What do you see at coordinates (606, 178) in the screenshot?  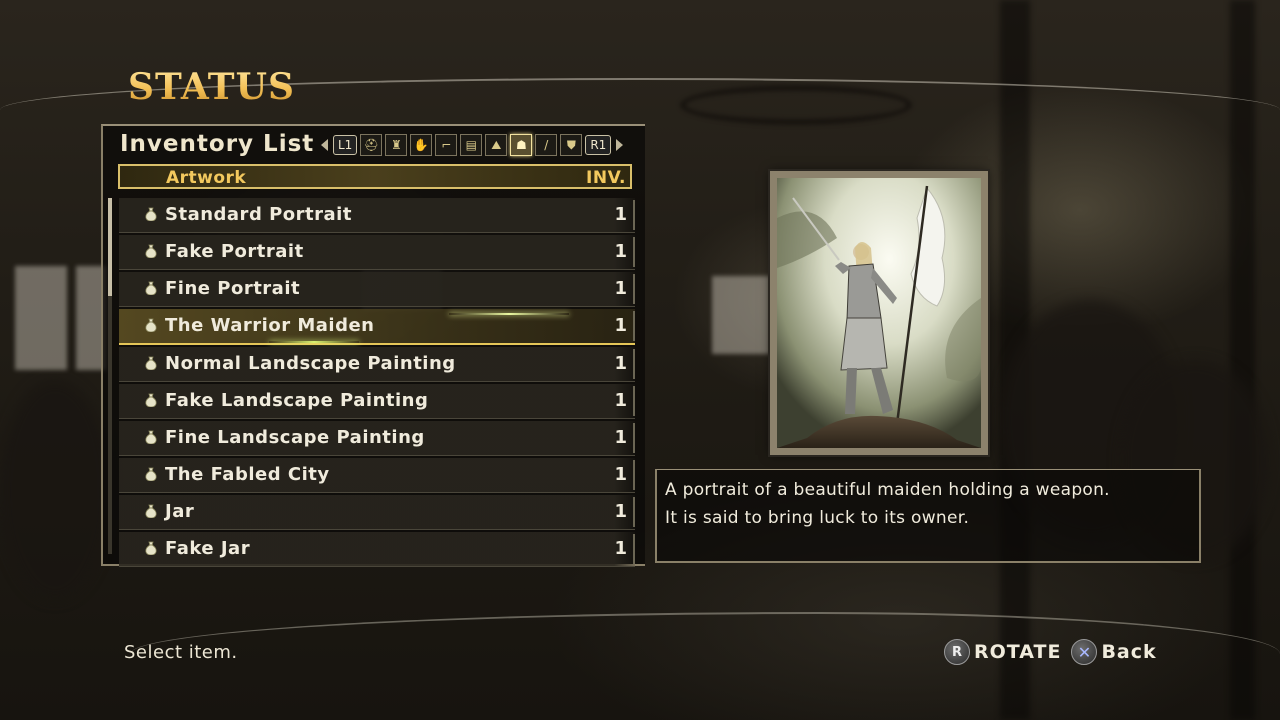 I see `inventory-column-header: INV.` at bounding box center [606, 178].